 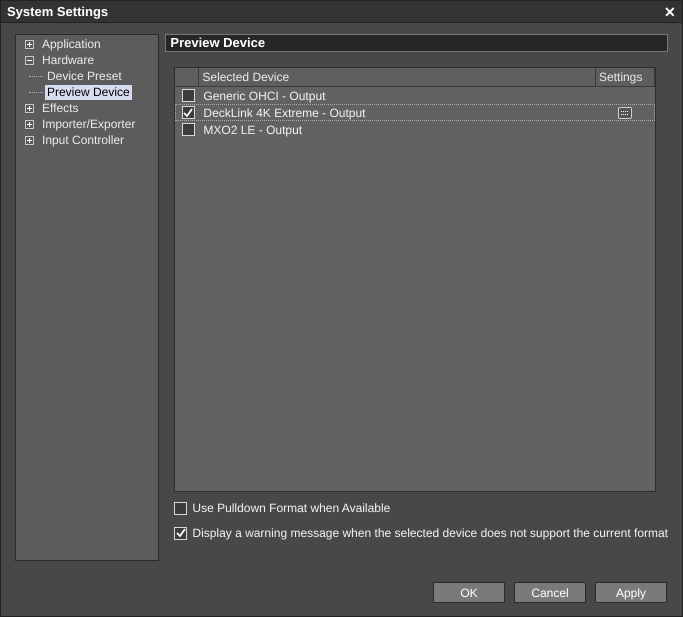 I want to click on table-cell-text: DeckLink 4K Extreme - Output, so click(x=284, y=113).